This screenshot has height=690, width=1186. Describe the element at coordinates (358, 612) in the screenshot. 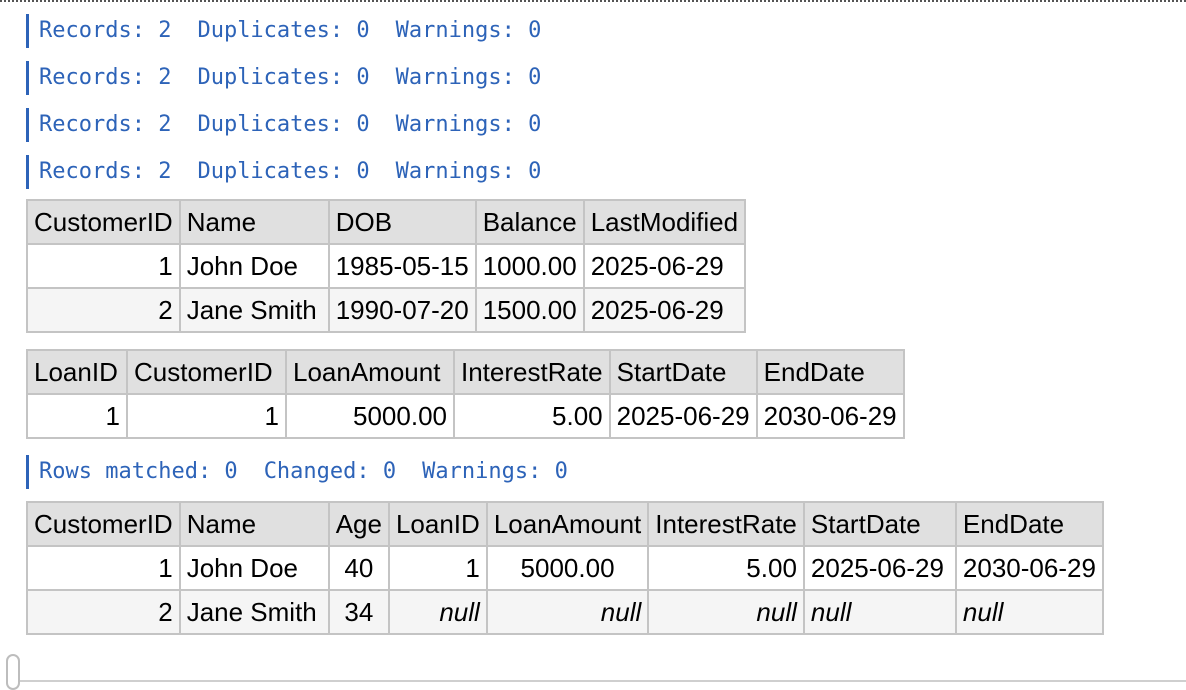

I see `table-cell: 34` at that location.